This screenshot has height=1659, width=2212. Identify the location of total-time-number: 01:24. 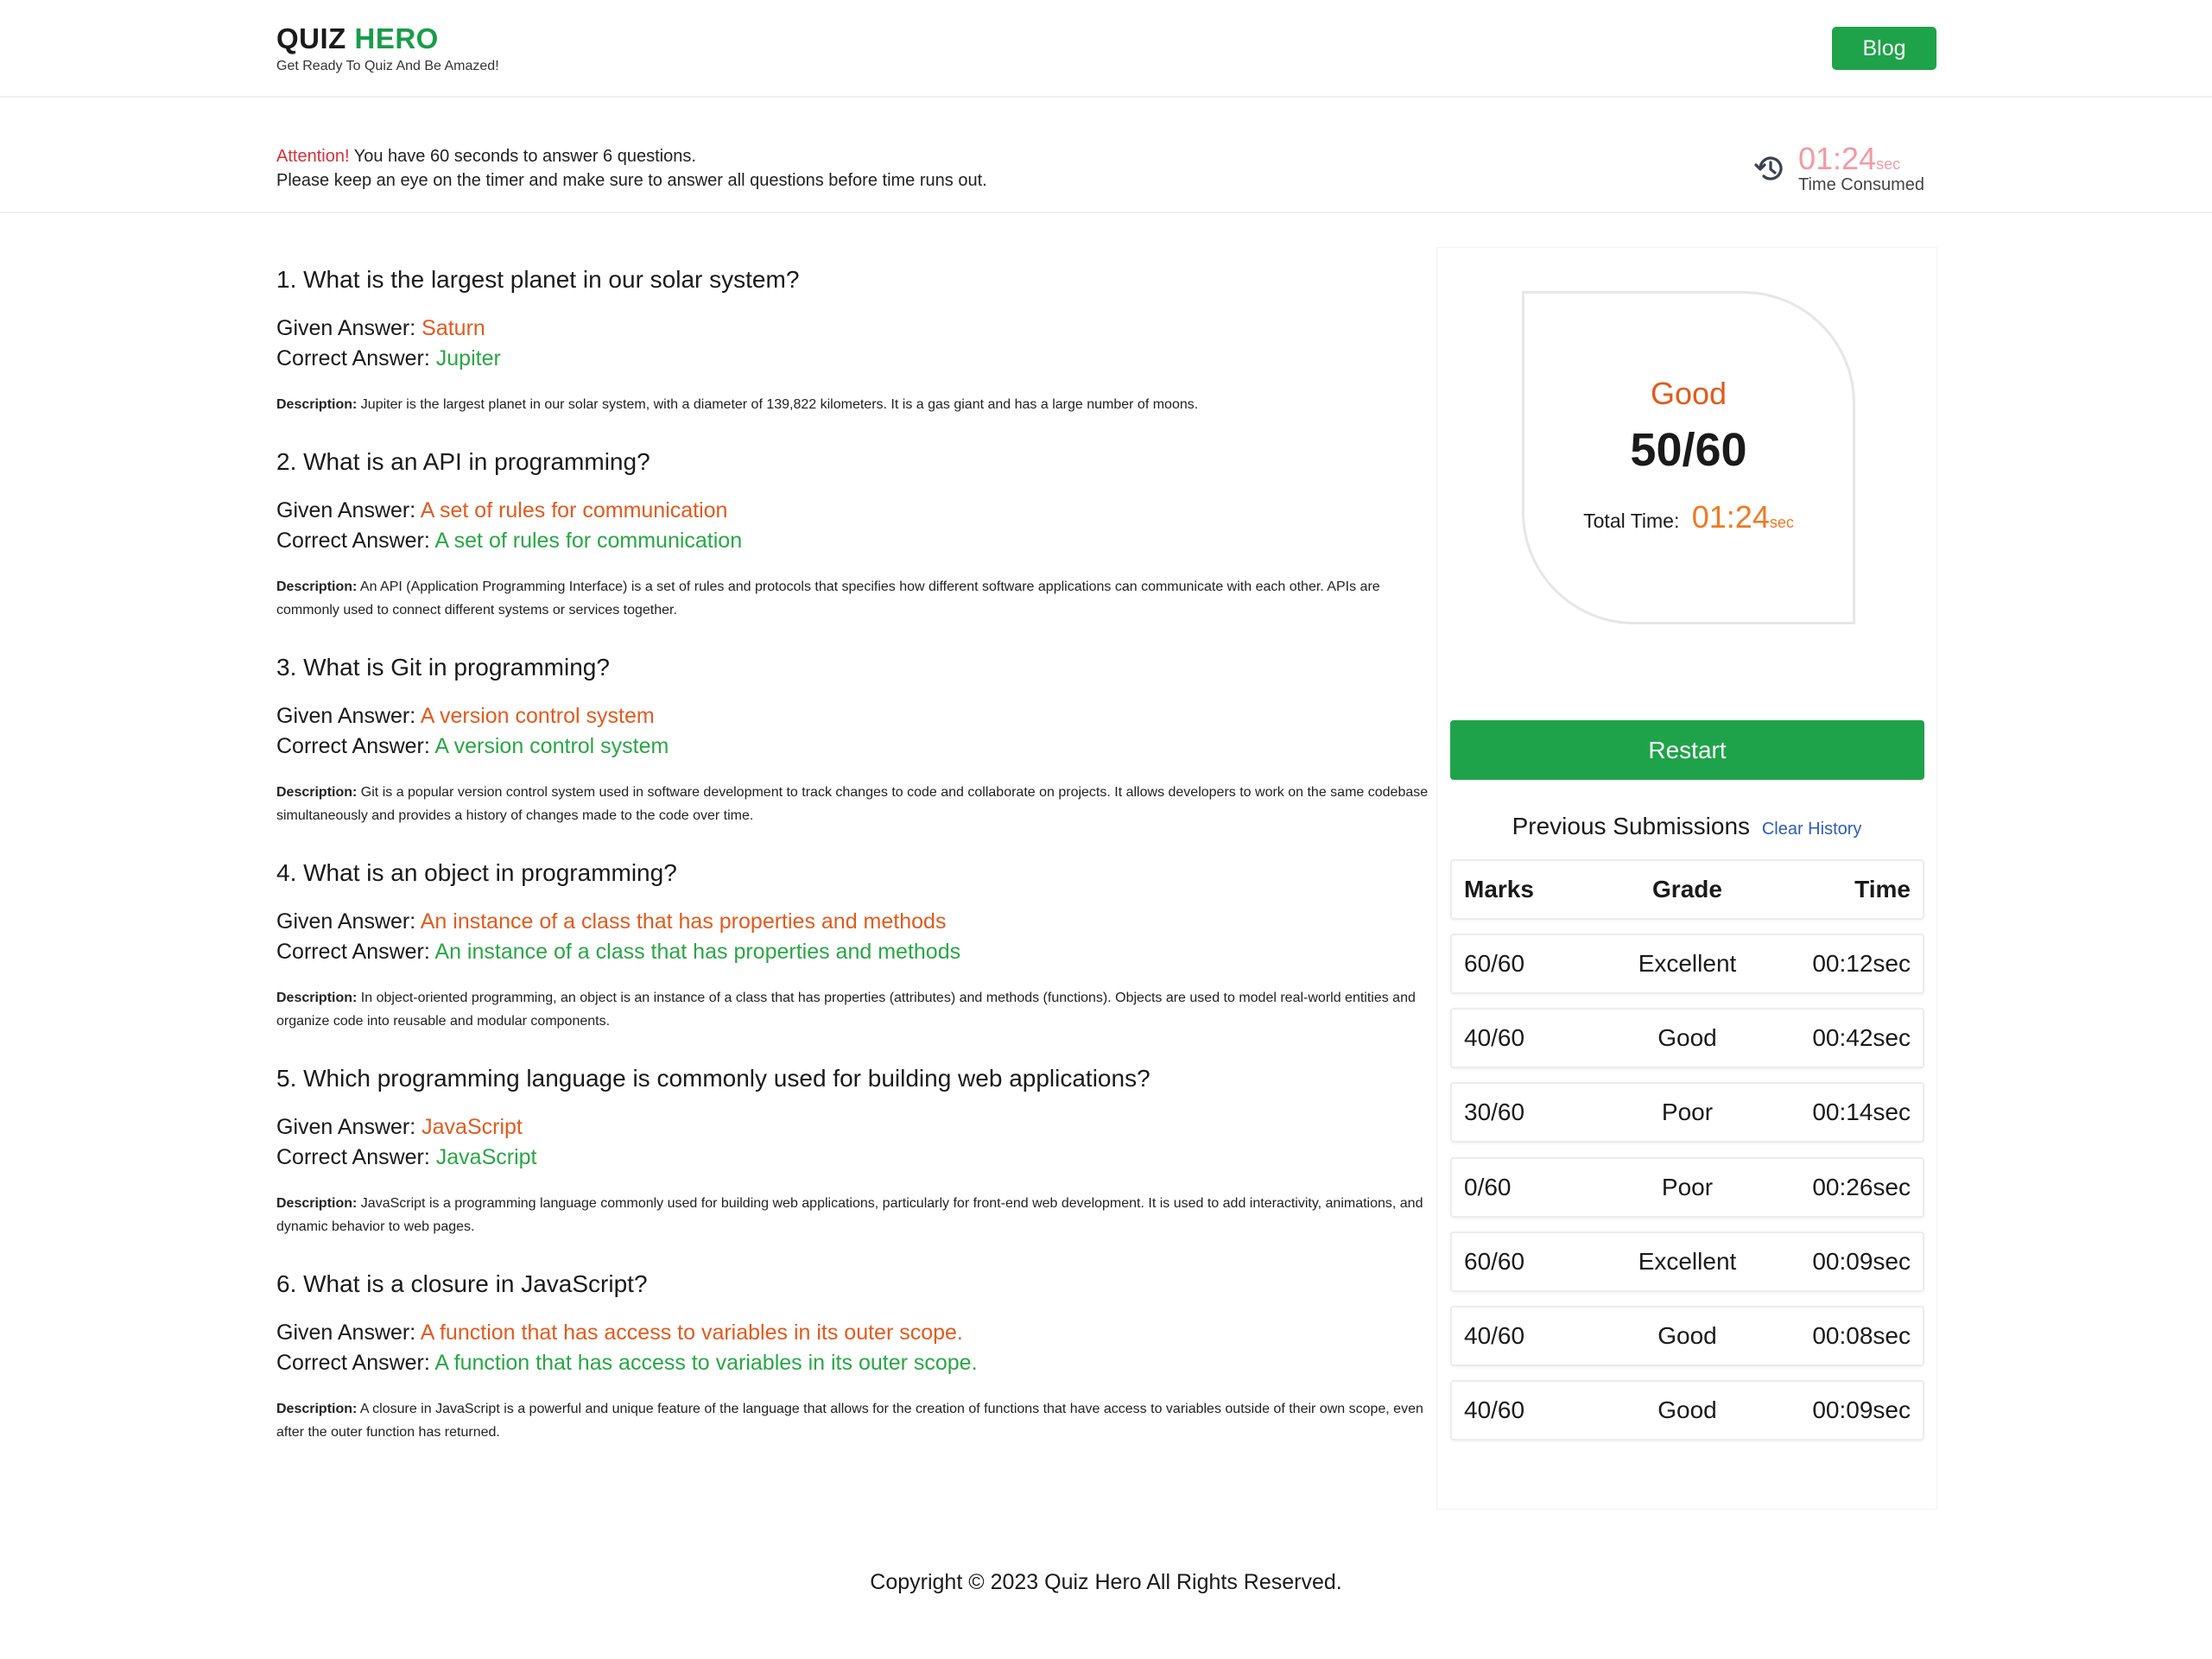
(1730, 517).